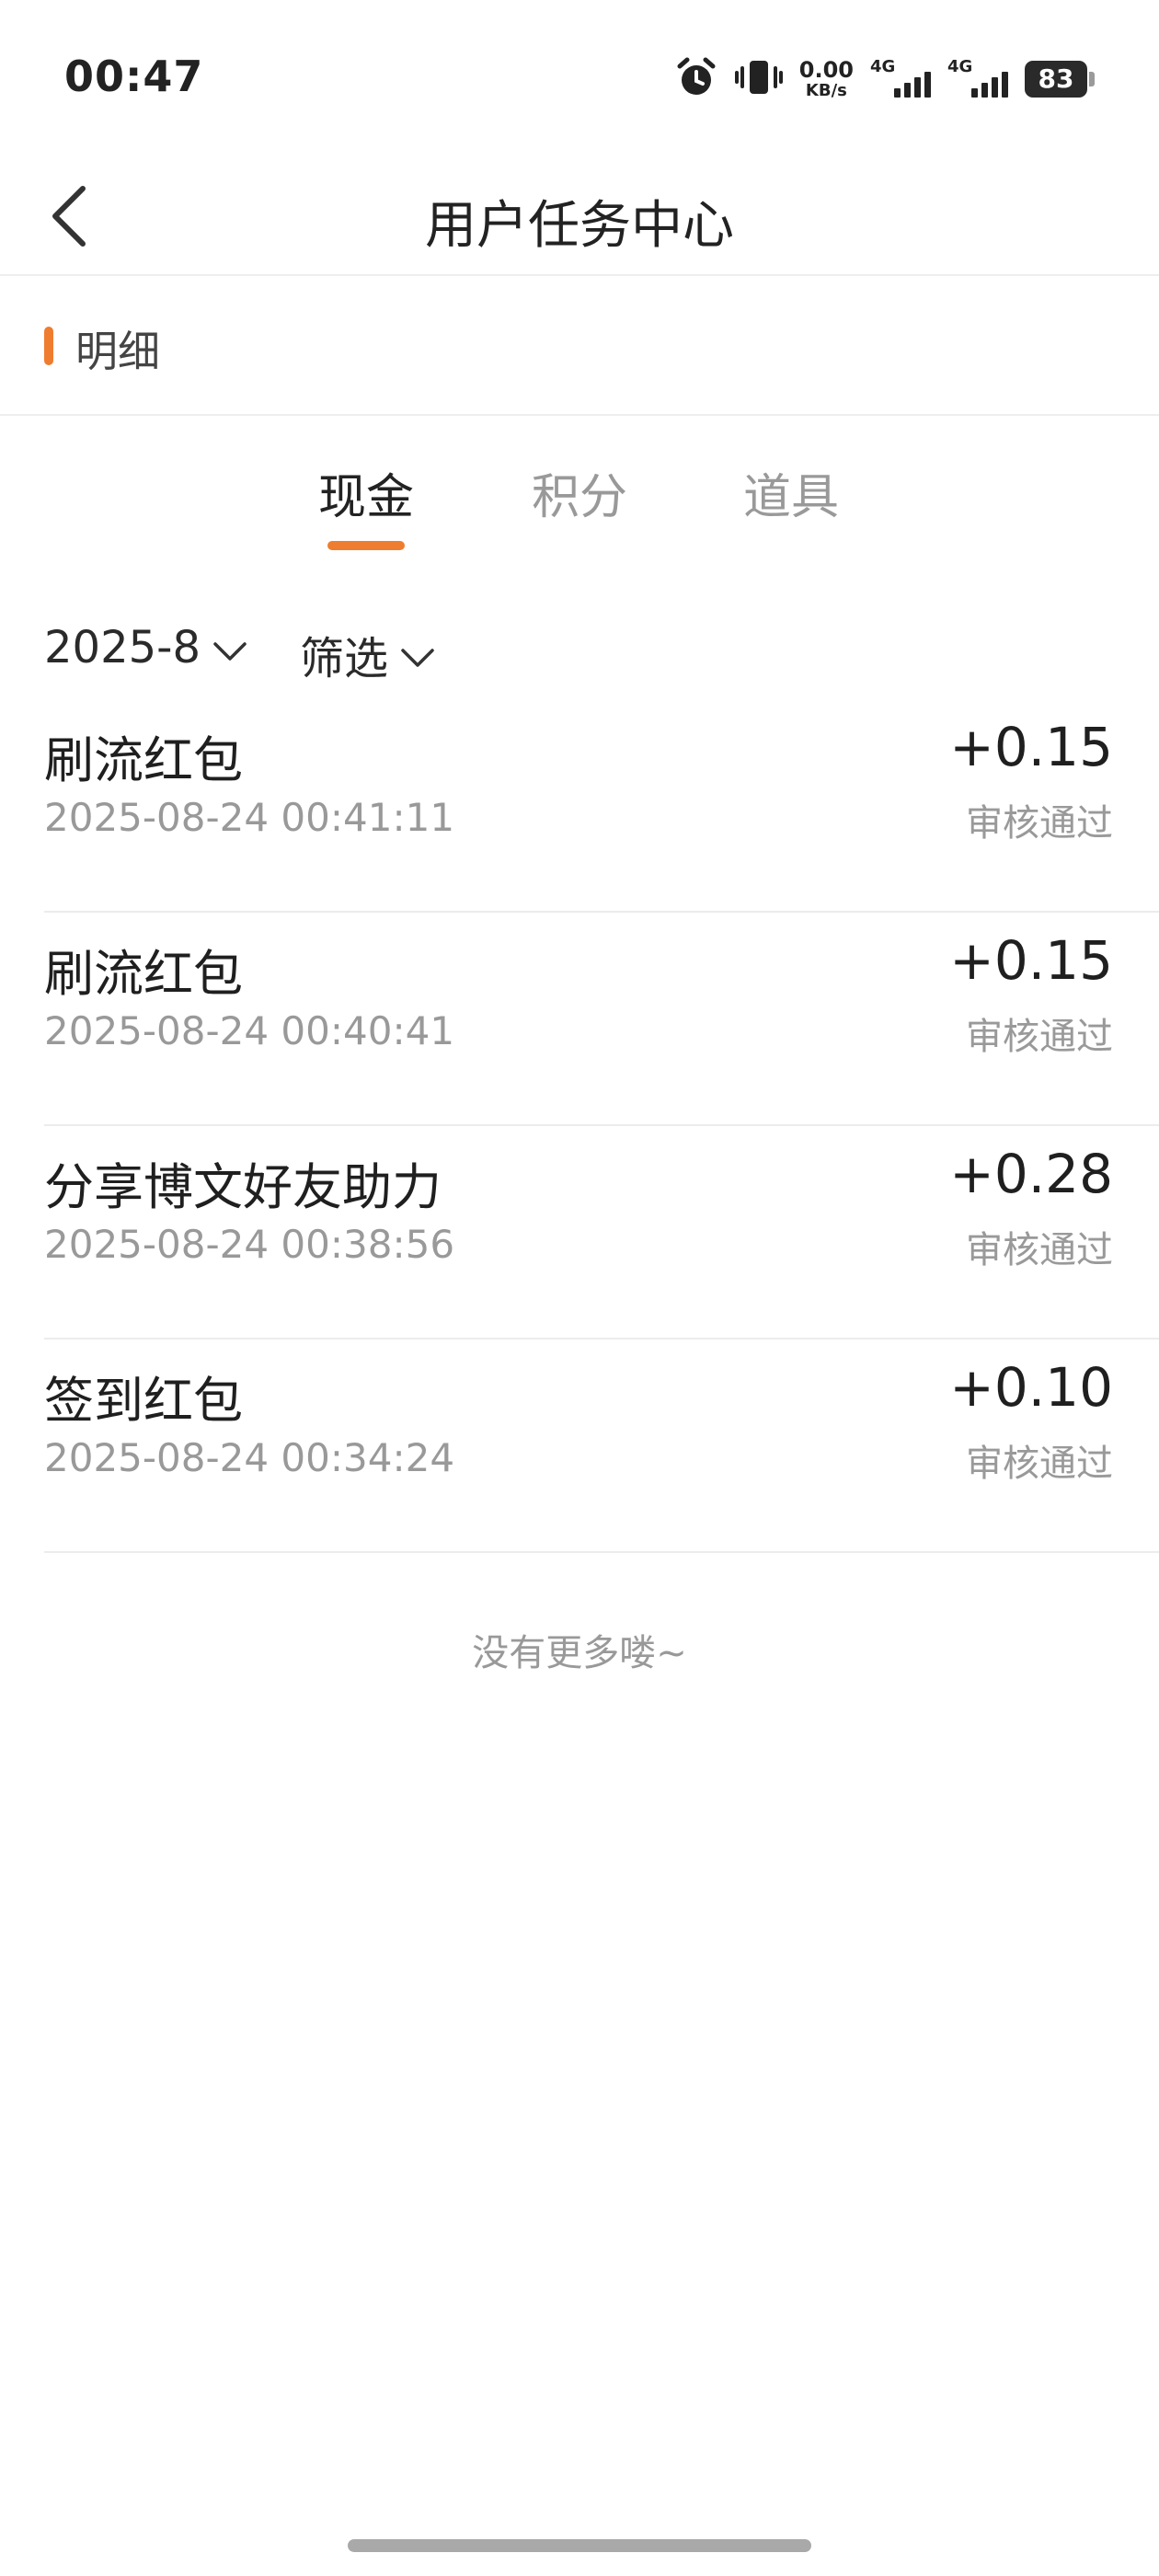 The width and height of the screenshot is (1159, 2576). I want to click on record-amount: +0.10, so click(1031, 1387).